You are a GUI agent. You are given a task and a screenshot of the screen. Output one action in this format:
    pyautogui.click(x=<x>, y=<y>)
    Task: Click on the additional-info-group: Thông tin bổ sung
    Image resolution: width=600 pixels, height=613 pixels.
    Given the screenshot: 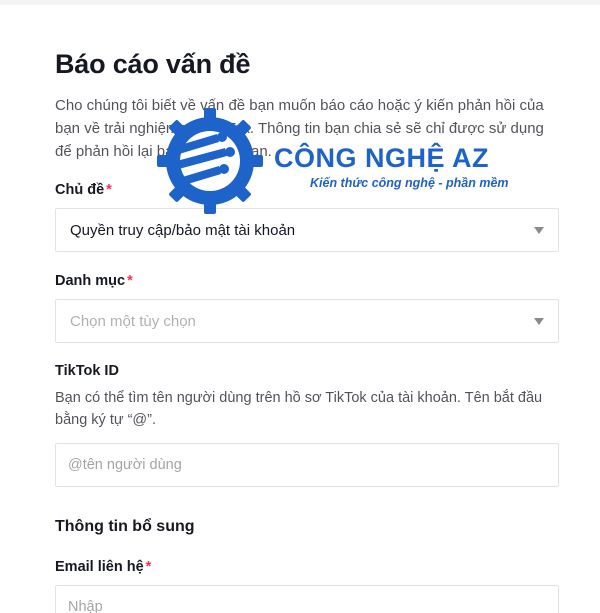 What is the action you would take?
    pyautogui.click(x=307, y=527)
    